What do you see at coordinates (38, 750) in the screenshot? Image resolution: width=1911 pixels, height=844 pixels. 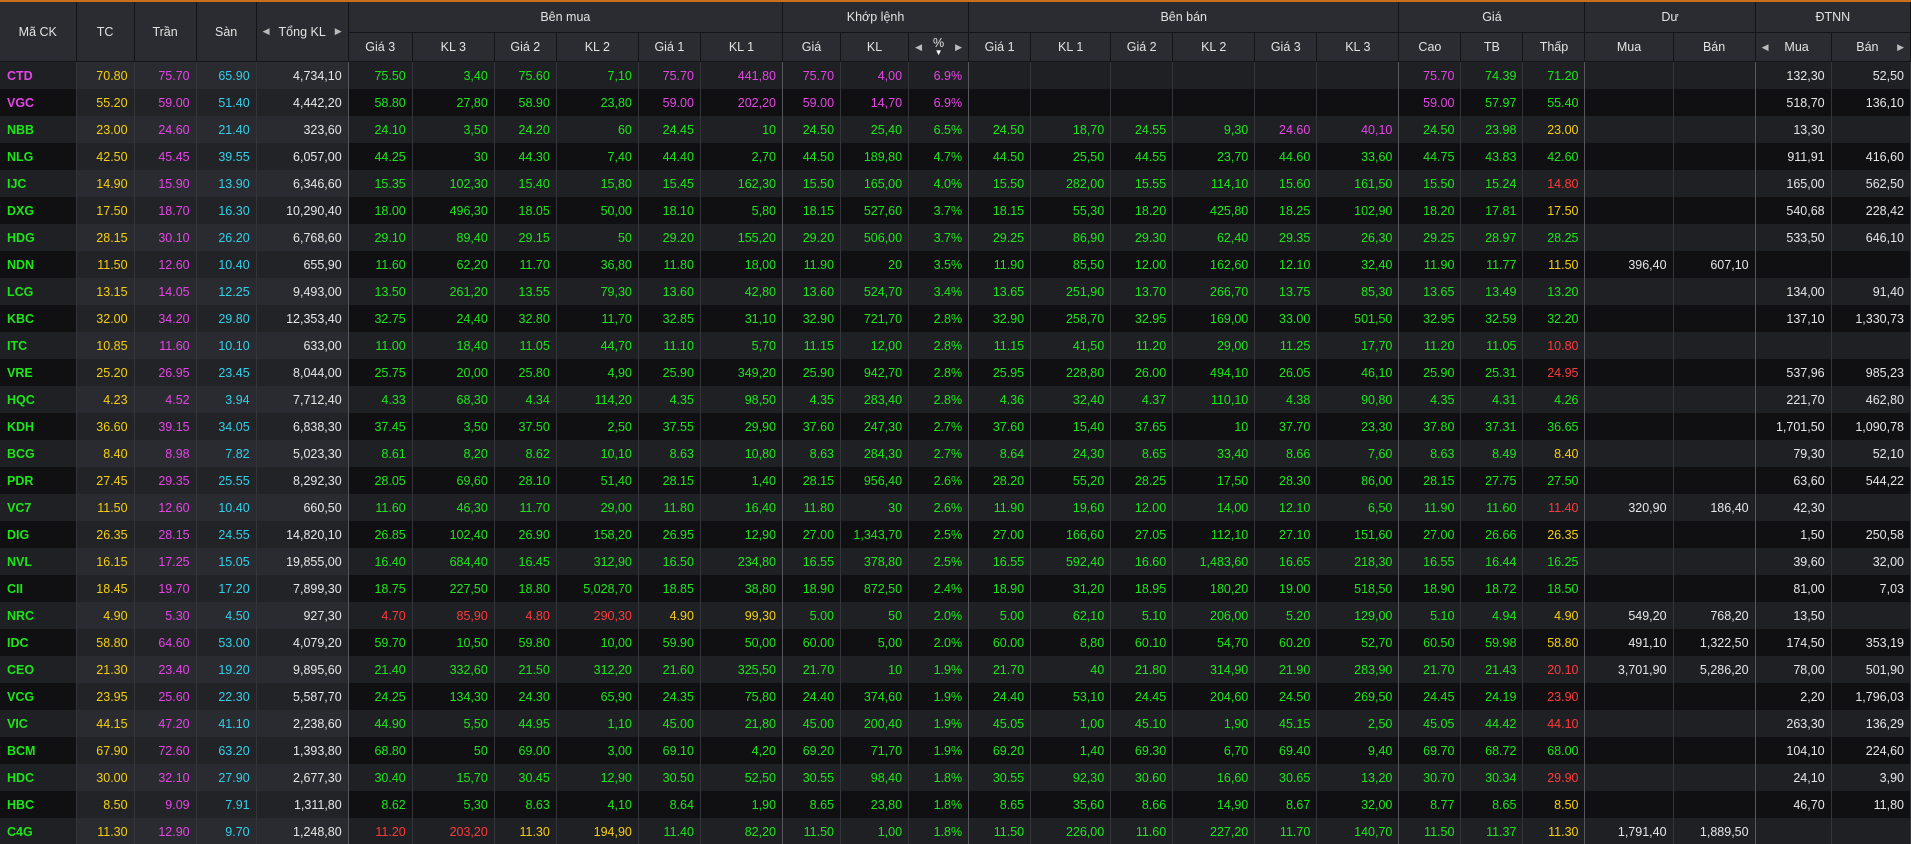 I see `cell-symbol: BCM` at bounding box center [38, 750].